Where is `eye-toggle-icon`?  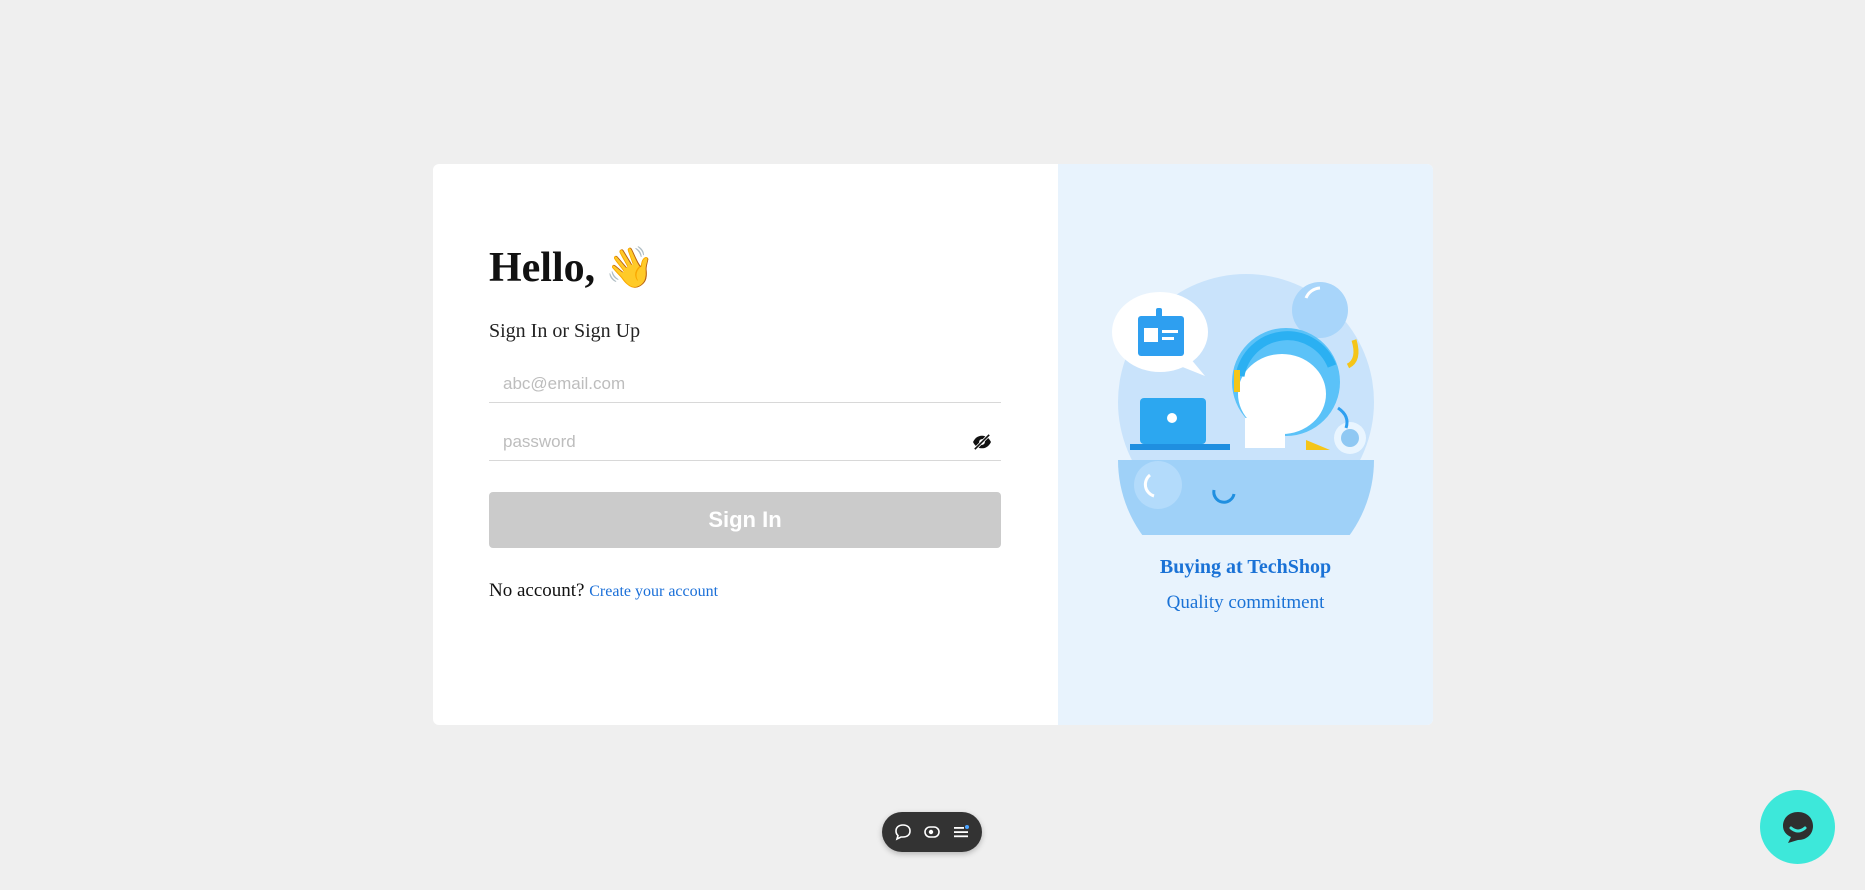
eye-toggle-icon is located at coordinates (932, 832).